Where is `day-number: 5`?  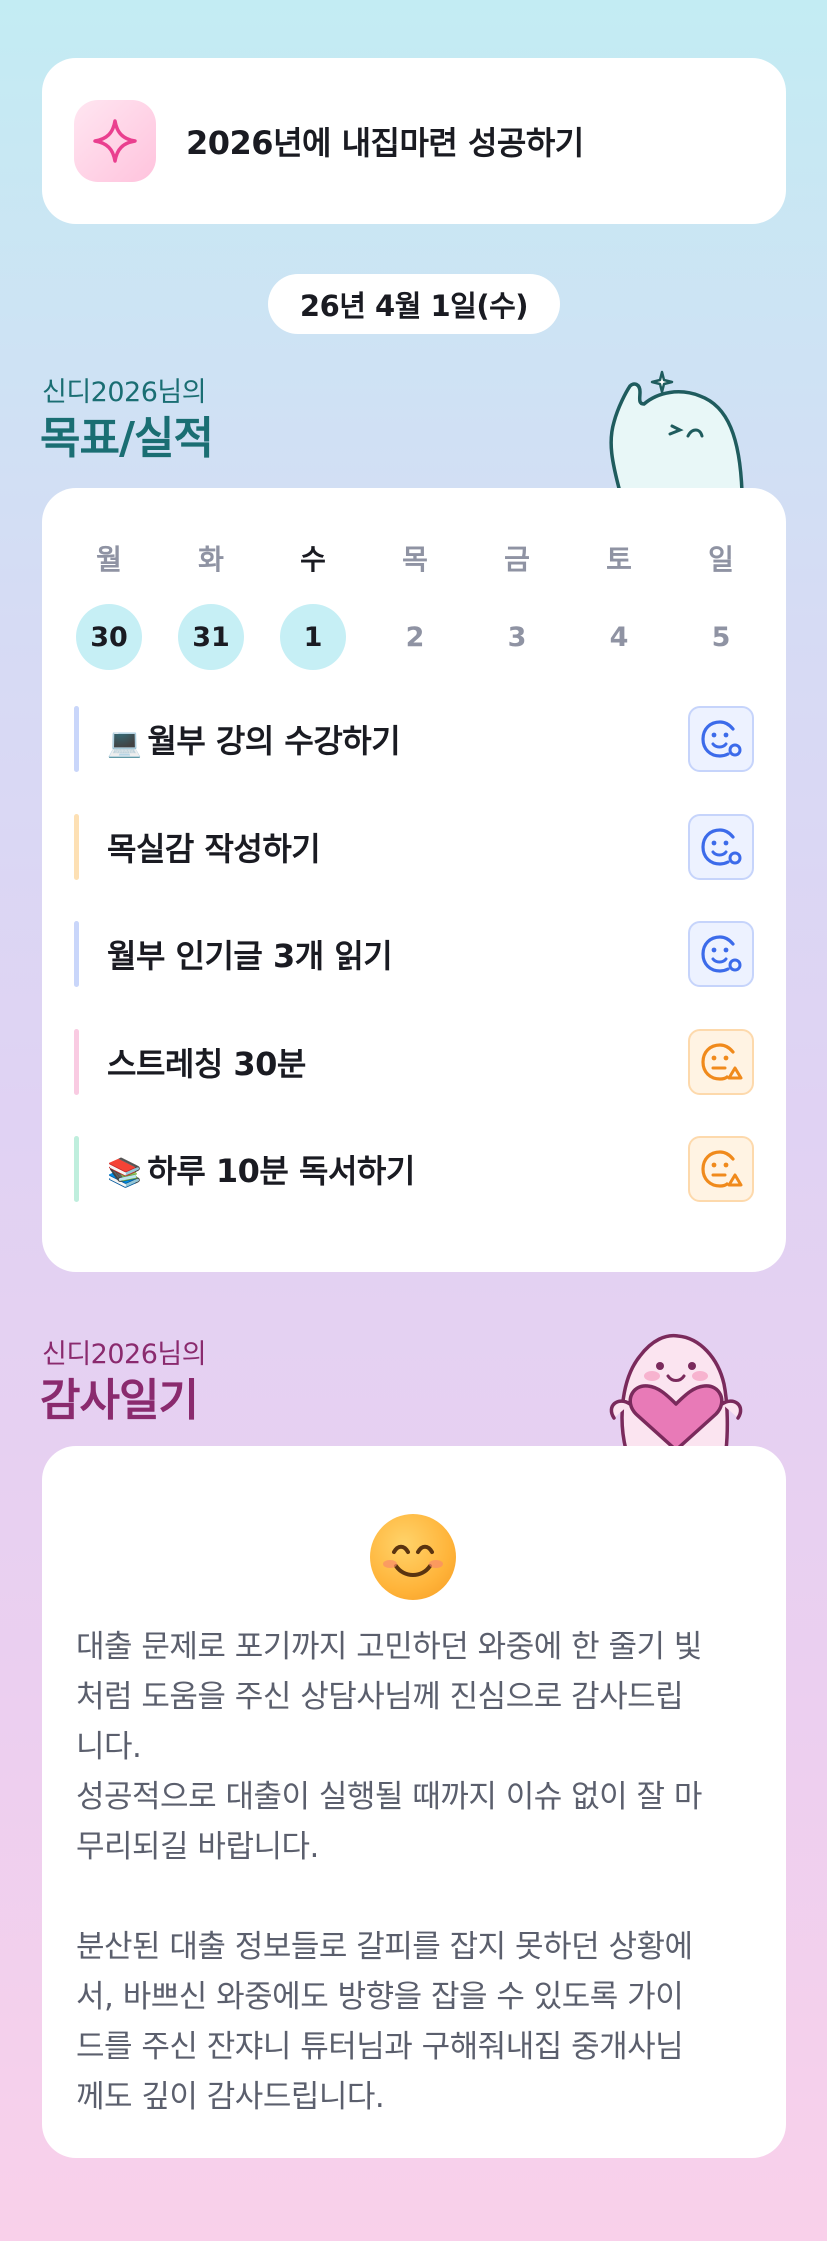 day-number: 5 is located at coordinates (721, 637).